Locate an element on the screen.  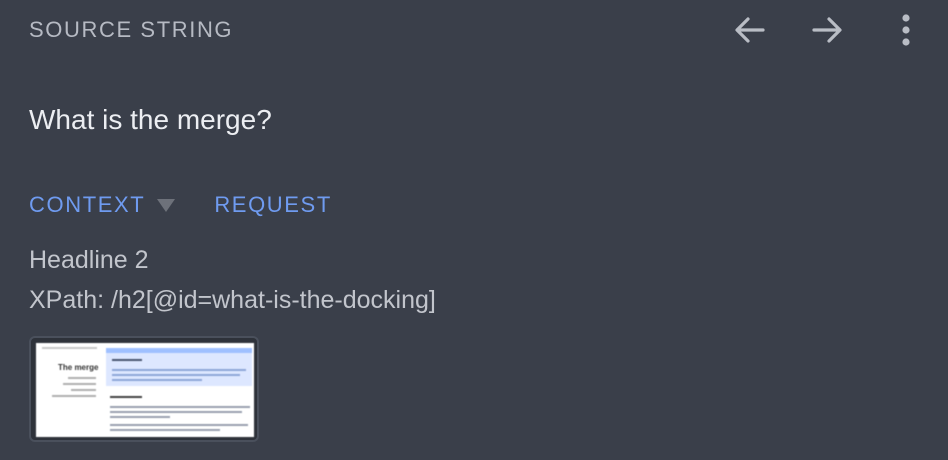
arrow-right-icon is located at coordinates (827, 30).